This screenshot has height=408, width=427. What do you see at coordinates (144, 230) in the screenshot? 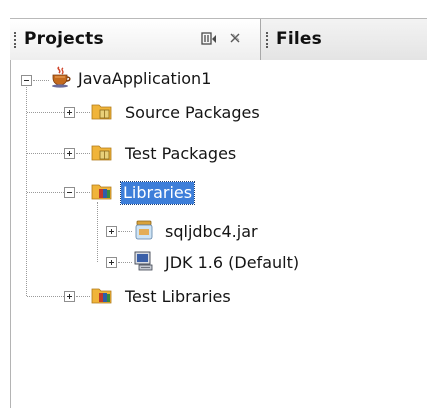
I see `jar-icon` at bounding box center [144, 230].